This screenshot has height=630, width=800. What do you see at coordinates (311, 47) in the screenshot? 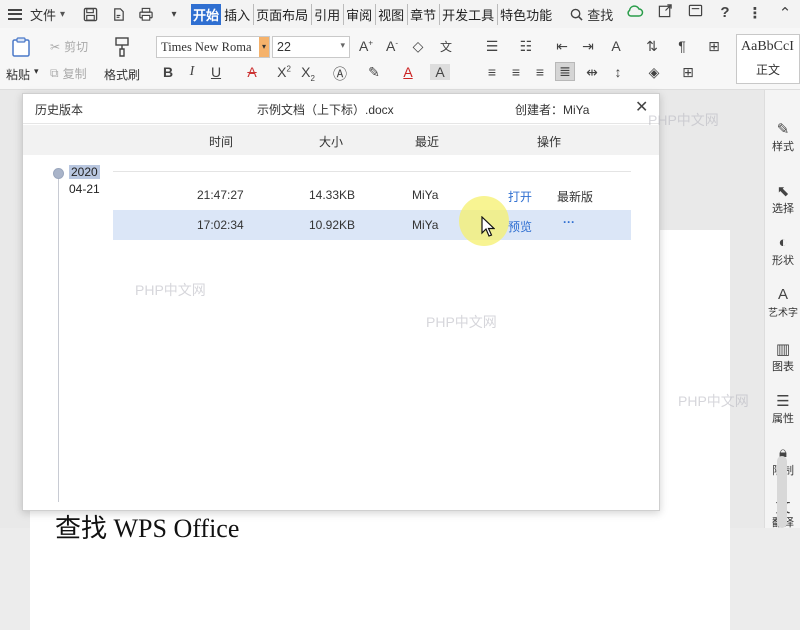
I see `font-size-select: 22 ▾` at bounding box center [311, 47].